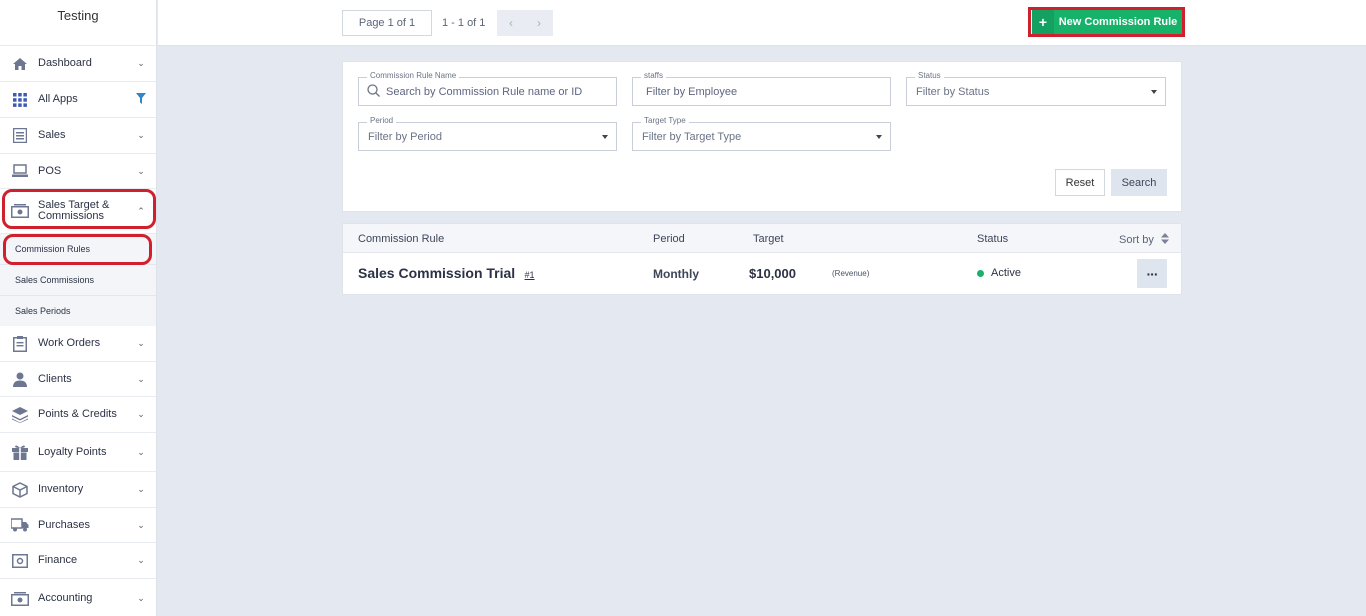 Image resolution: width=1366 pixels, height=616 pixels. Describe the element at coordinates (761, 88) in the screenshot. I see `staffs-filter-field: staffs Filter by Employee` at that location.